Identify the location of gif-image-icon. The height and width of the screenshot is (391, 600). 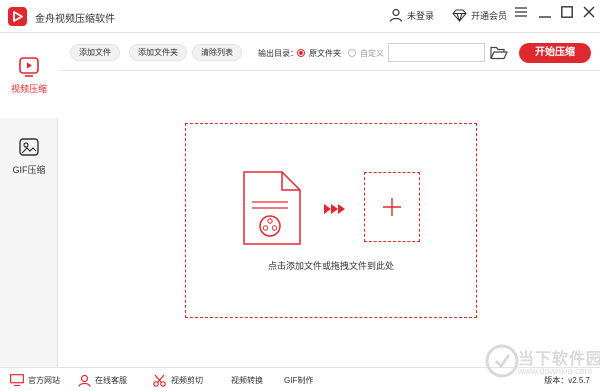
(29, 147).